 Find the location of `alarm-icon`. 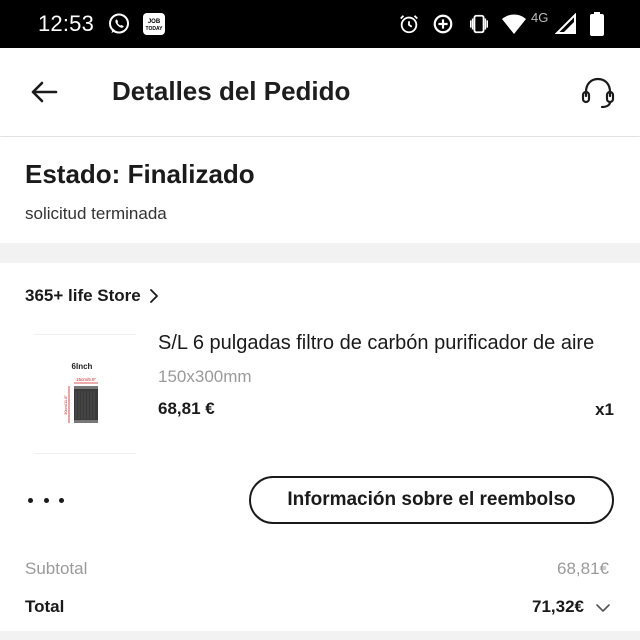

alarm-icon is located at coordinates (409, 24).